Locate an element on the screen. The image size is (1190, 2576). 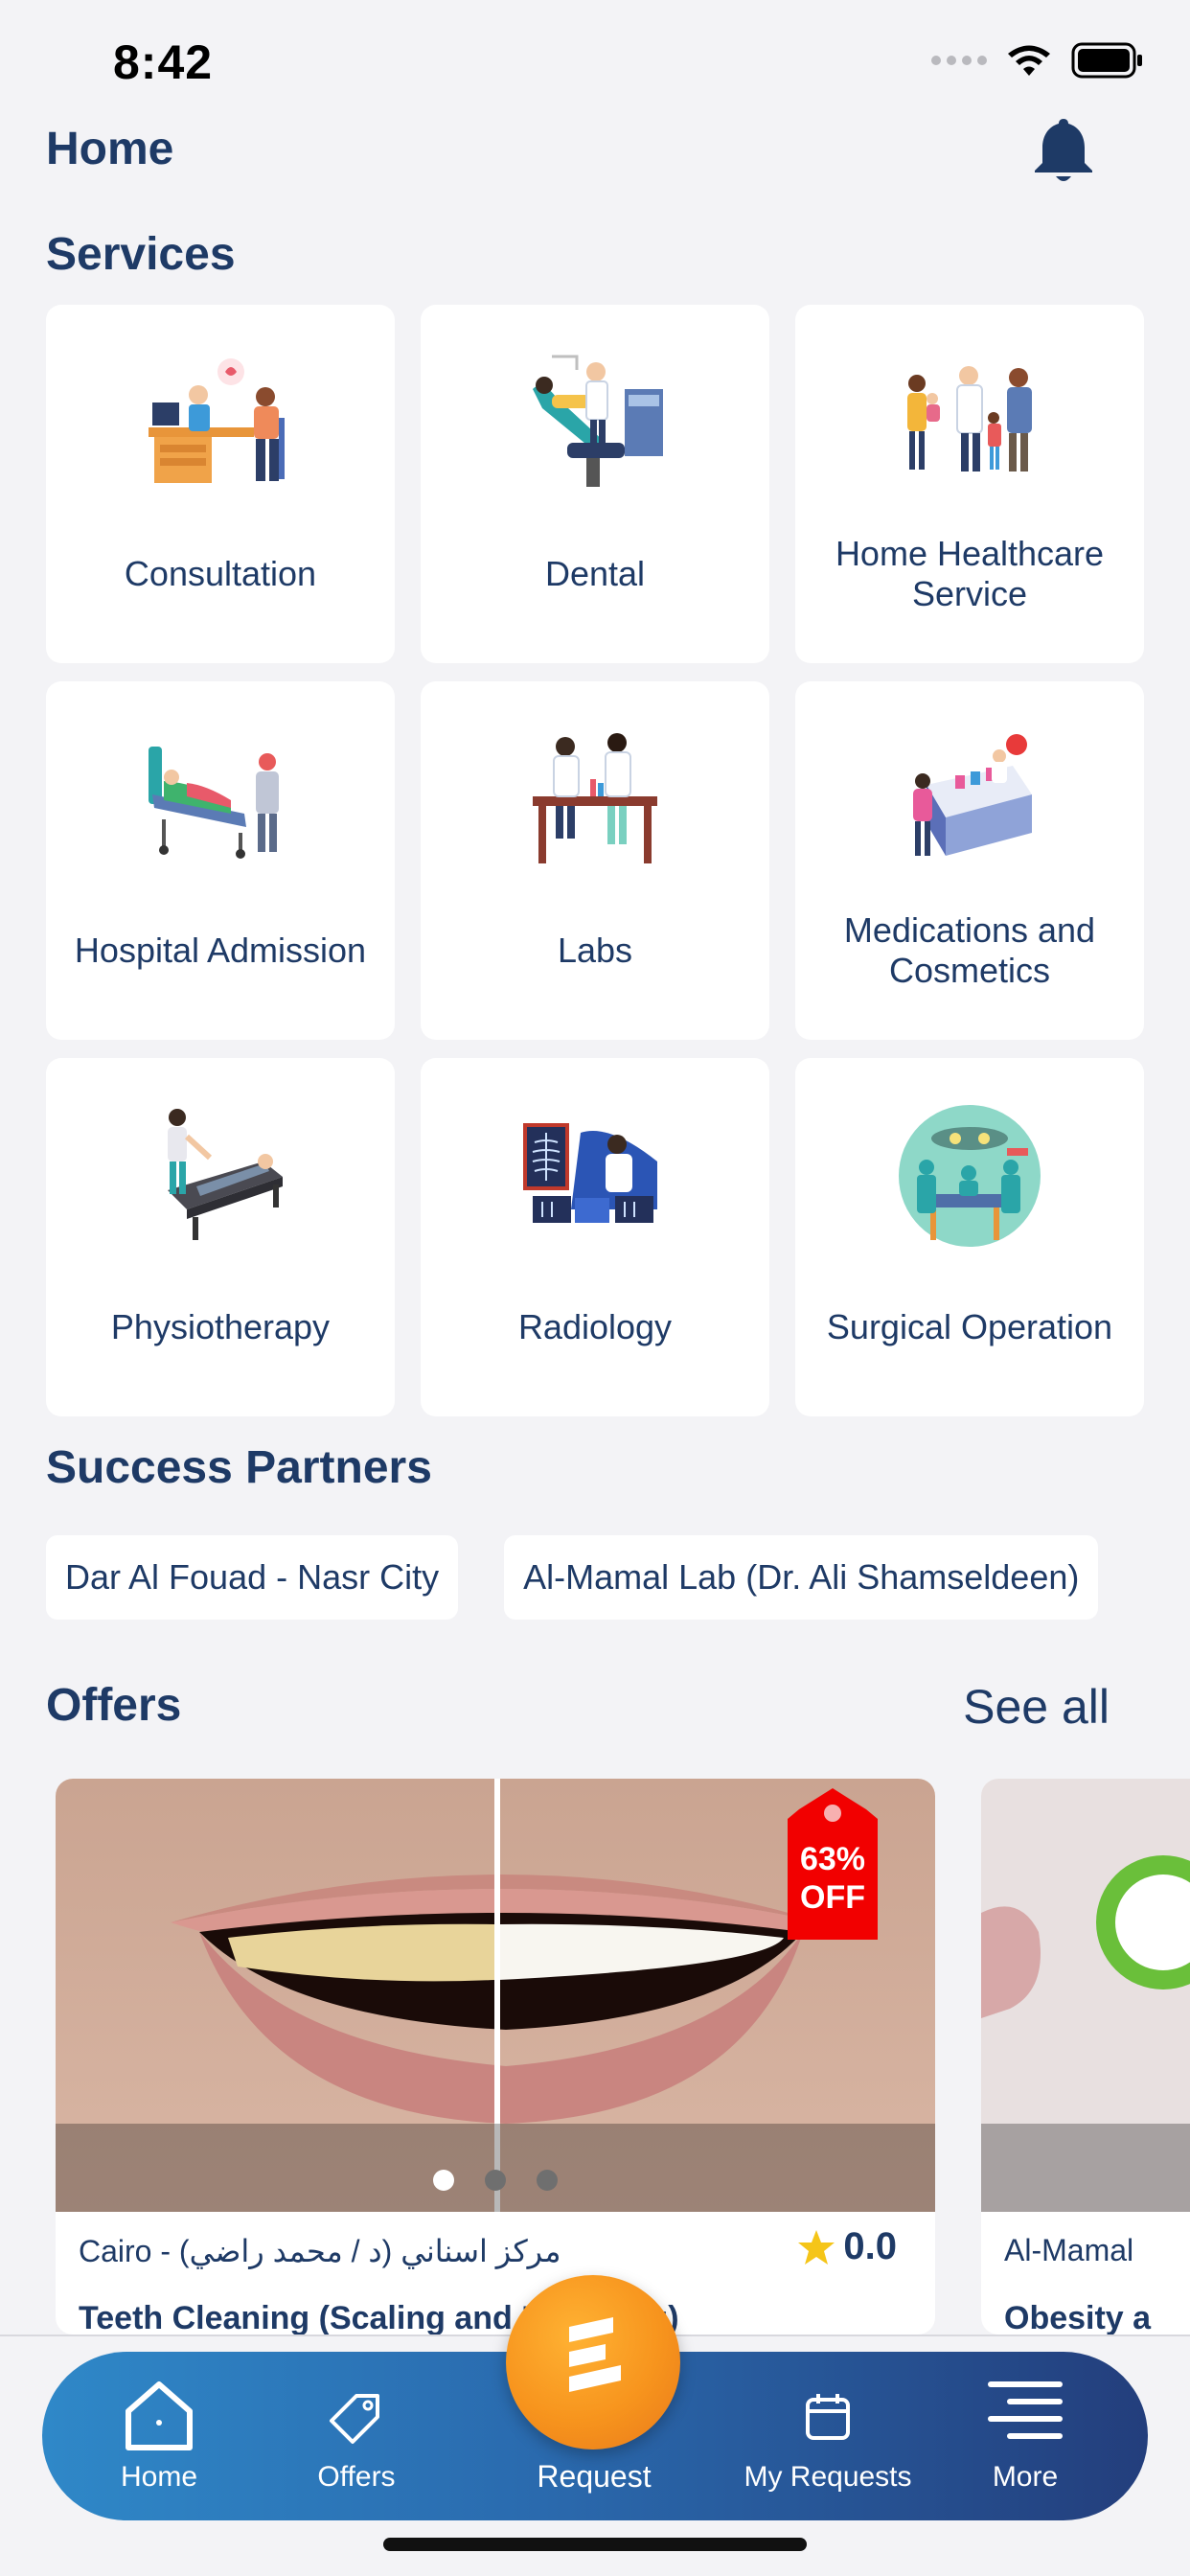
cellular-signal-icon is located at coordinates (959, 60).